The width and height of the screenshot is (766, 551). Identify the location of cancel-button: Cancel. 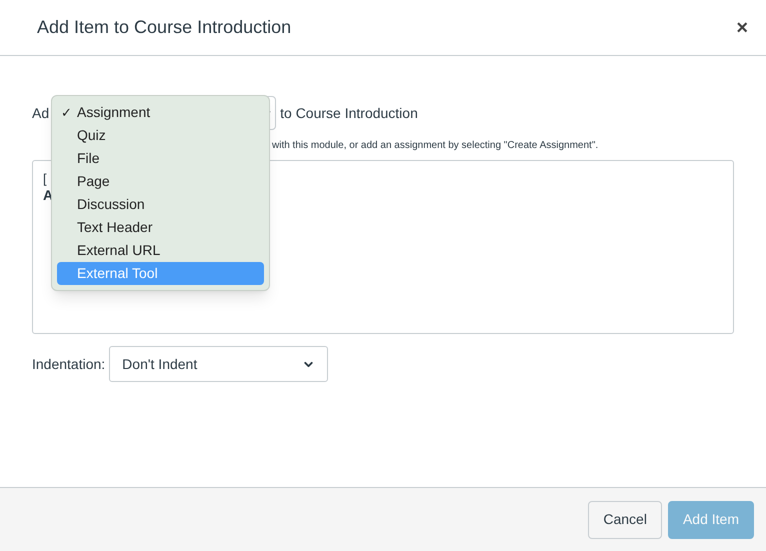
(625, 519).